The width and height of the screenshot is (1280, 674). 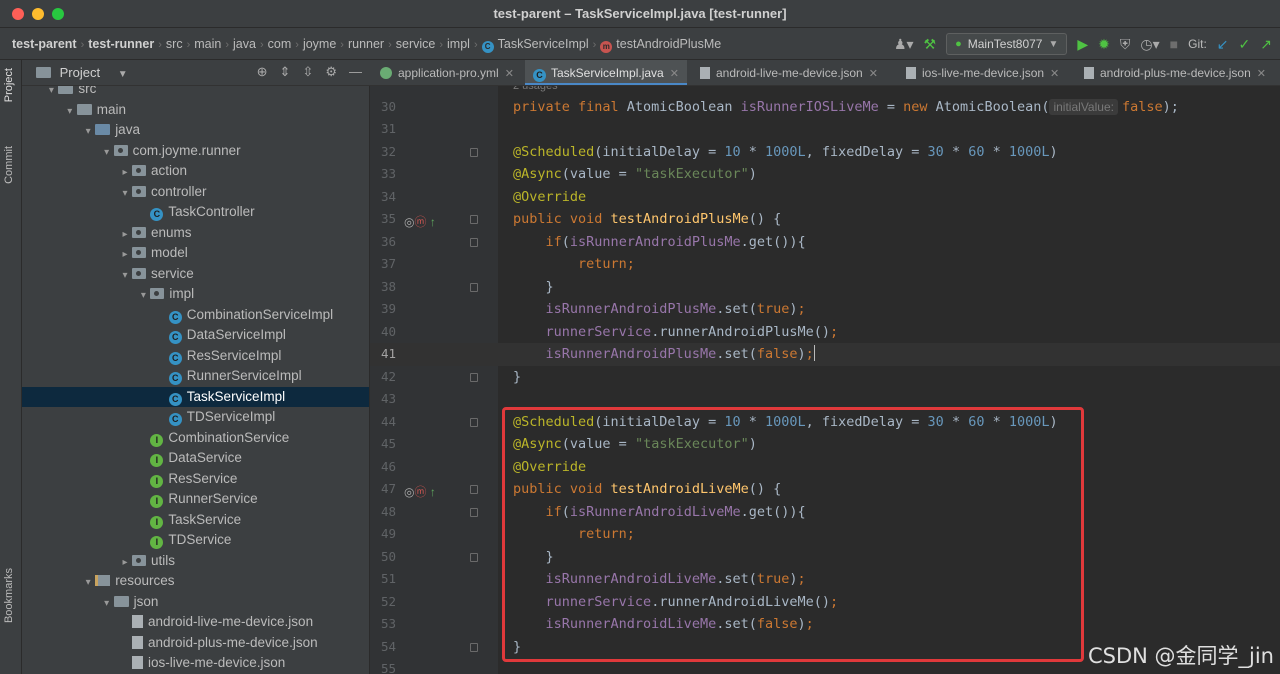 What do you see at coordinates (1266, 44) in the screenshot?
I see `git-push-icon: ↗` at bounding box center [1266, 44].